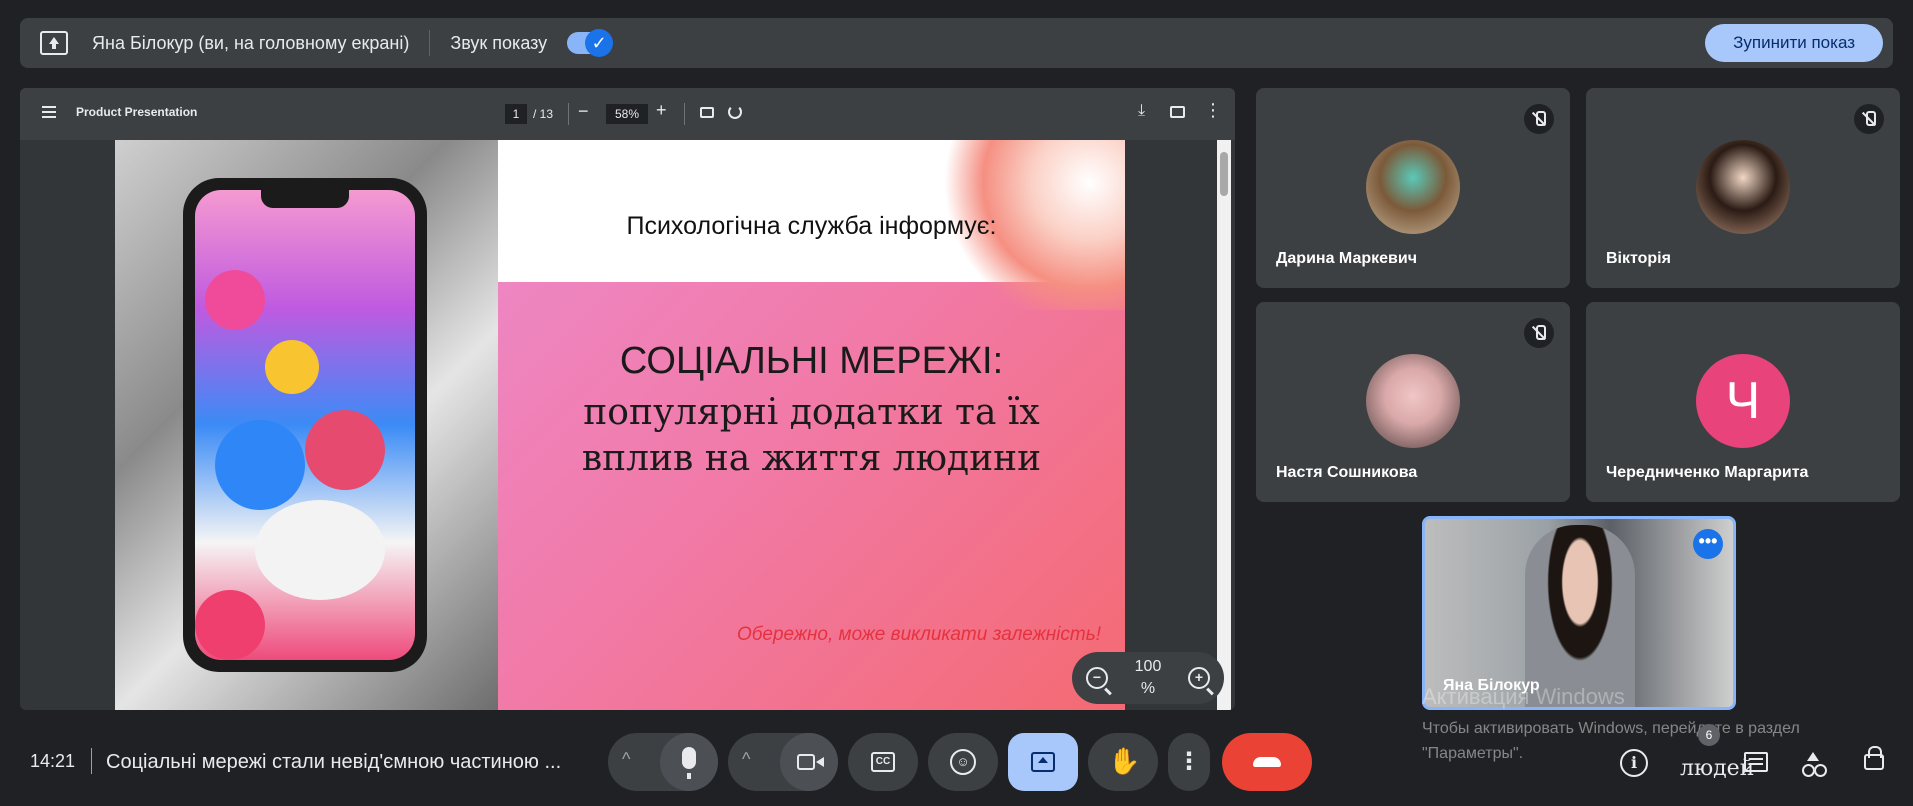  I want to click on participant-name: Настя Сошникова, so click(1347, 472).